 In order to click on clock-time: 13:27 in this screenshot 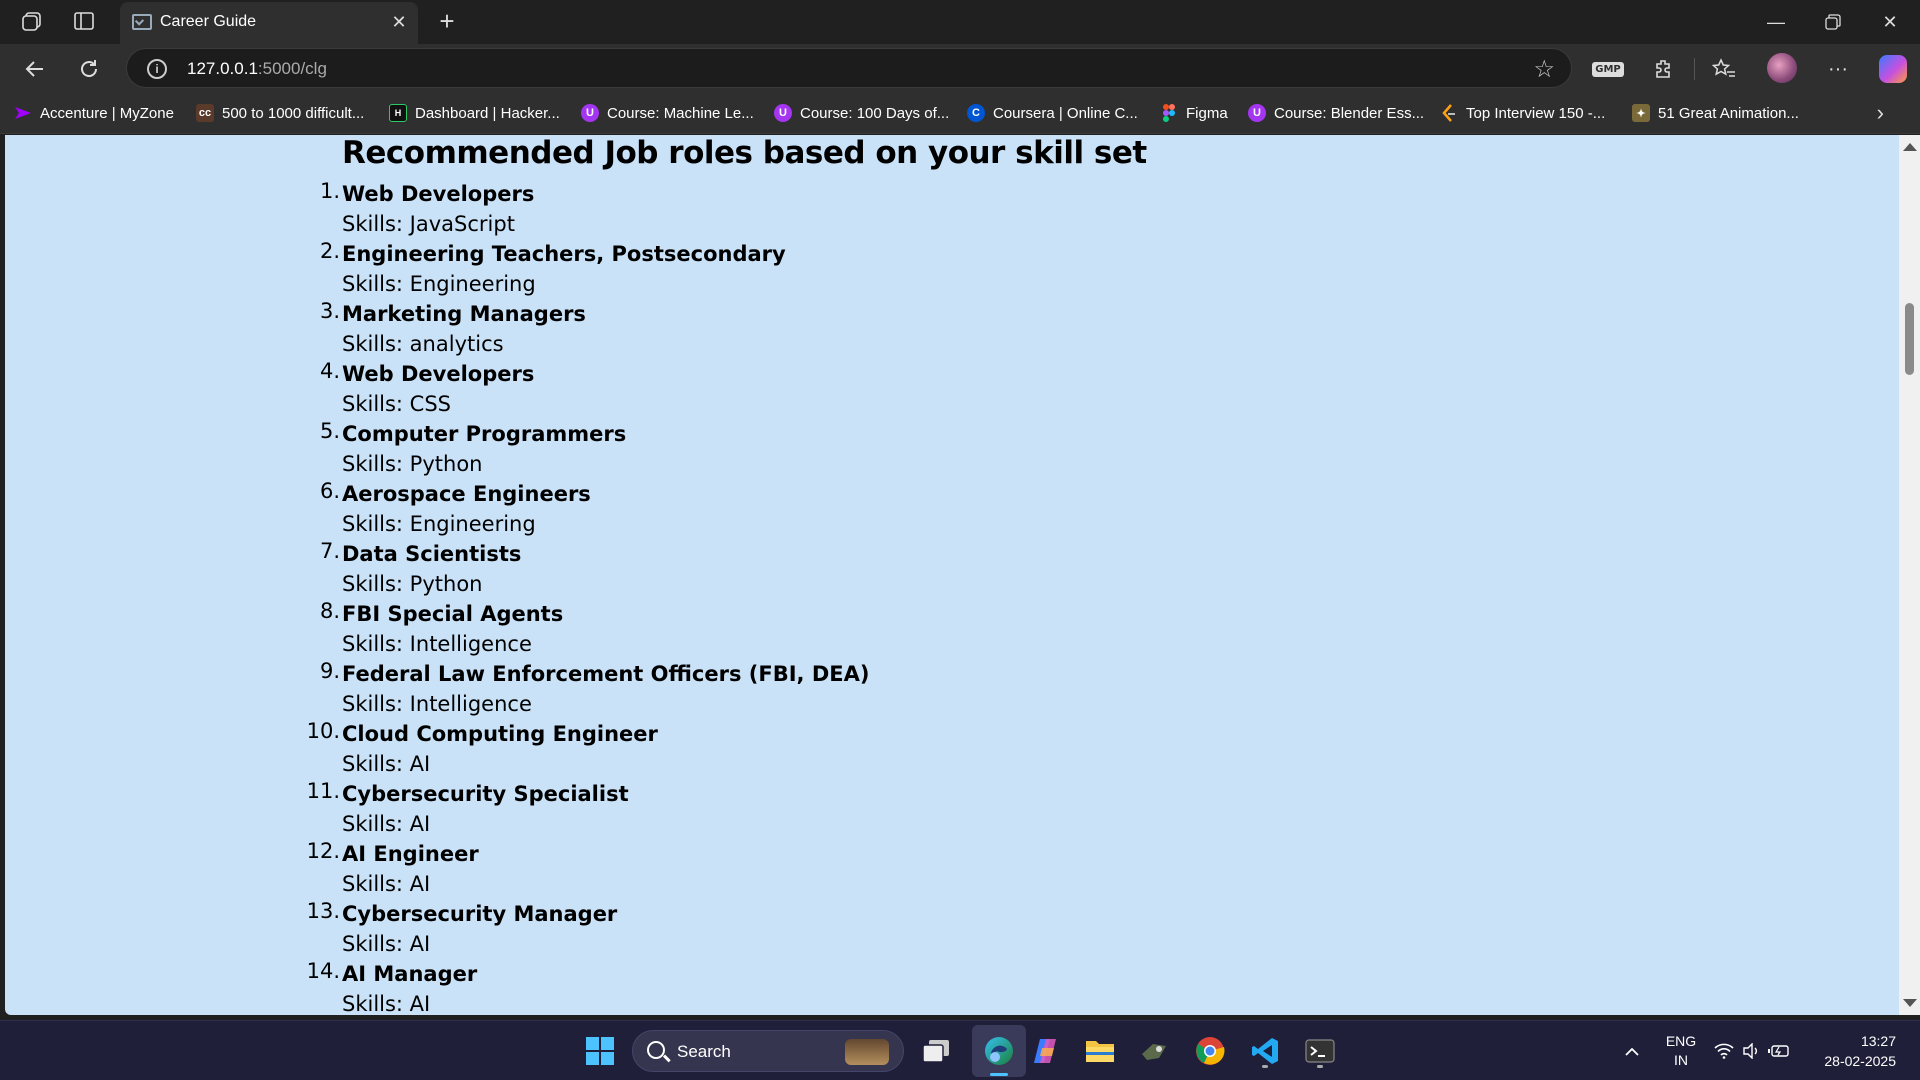, I will do `click(1878, 1041)`.